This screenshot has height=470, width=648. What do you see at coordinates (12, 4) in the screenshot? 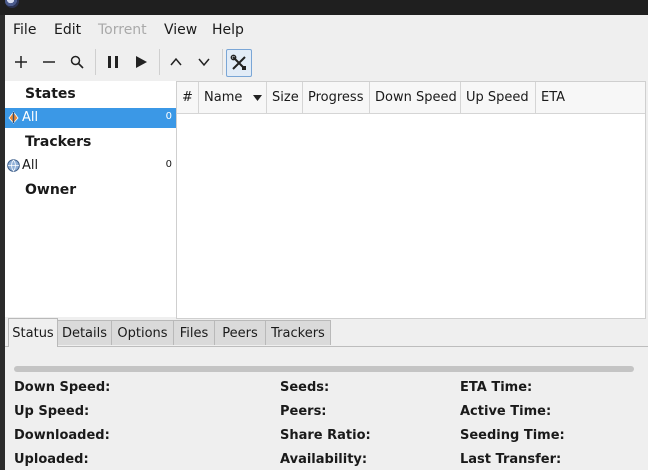
I see `app-icon` at bounding box center [12, 4].